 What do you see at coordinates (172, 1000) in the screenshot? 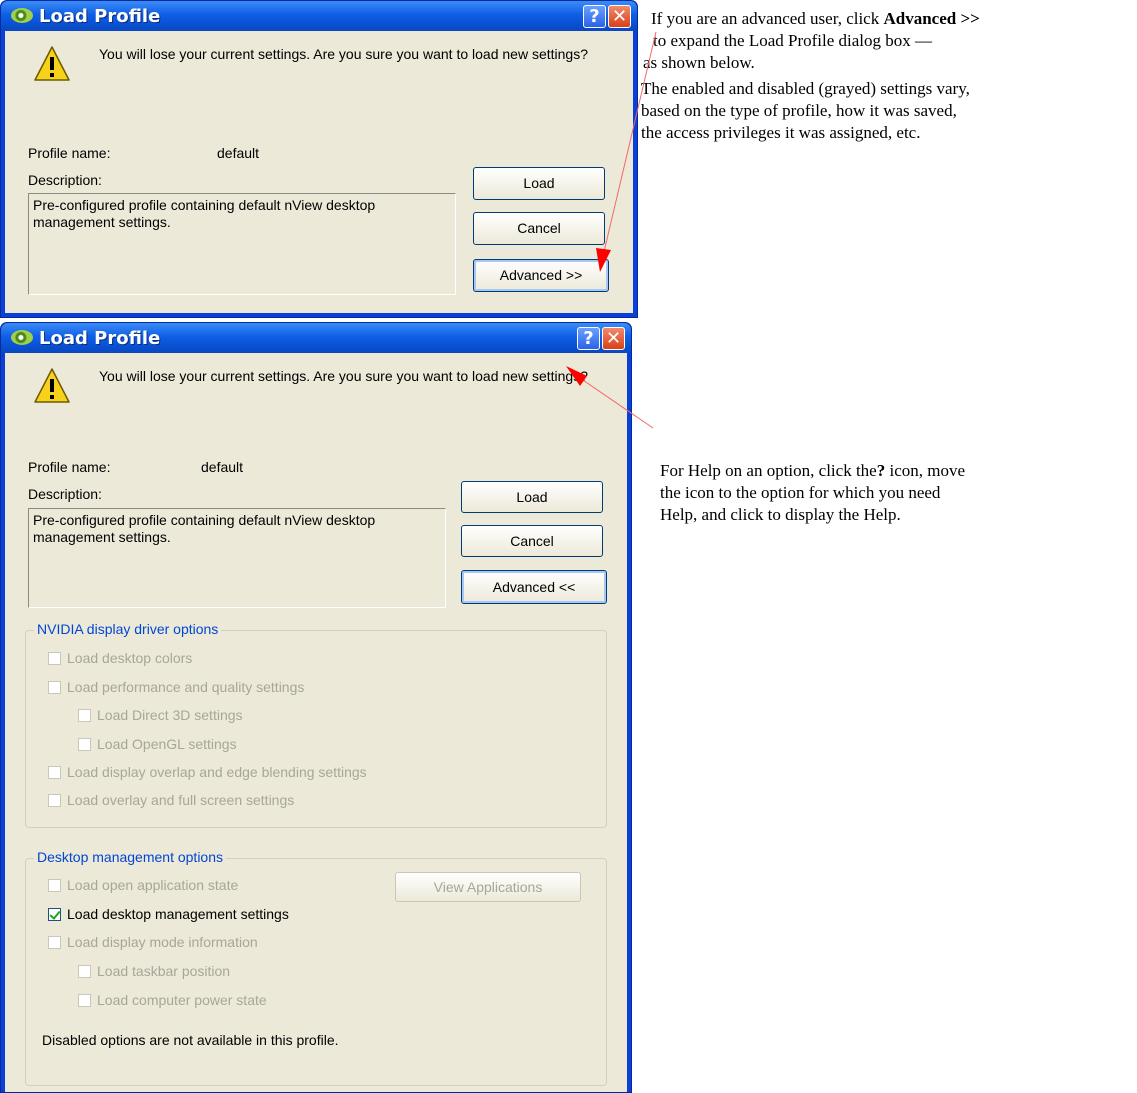
I see `load-computer-power-state-checkbox: Load computer power state` at bounding box center [172, 1000].